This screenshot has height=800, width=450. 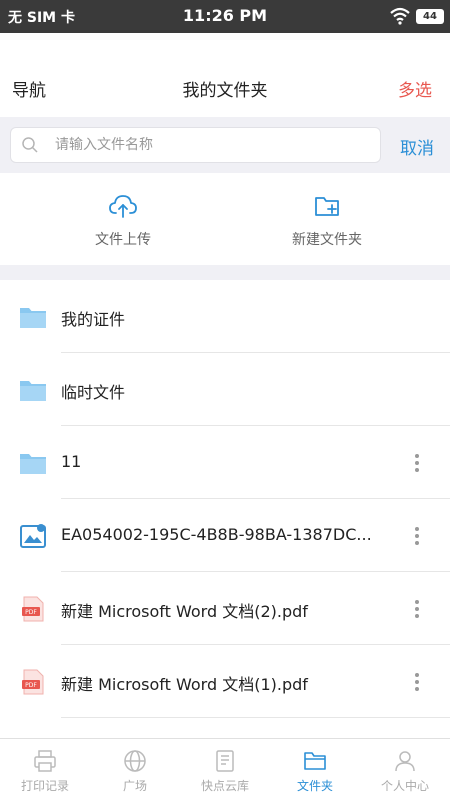 I want to click on tab-square: 广场, so click(x=135, y=769).